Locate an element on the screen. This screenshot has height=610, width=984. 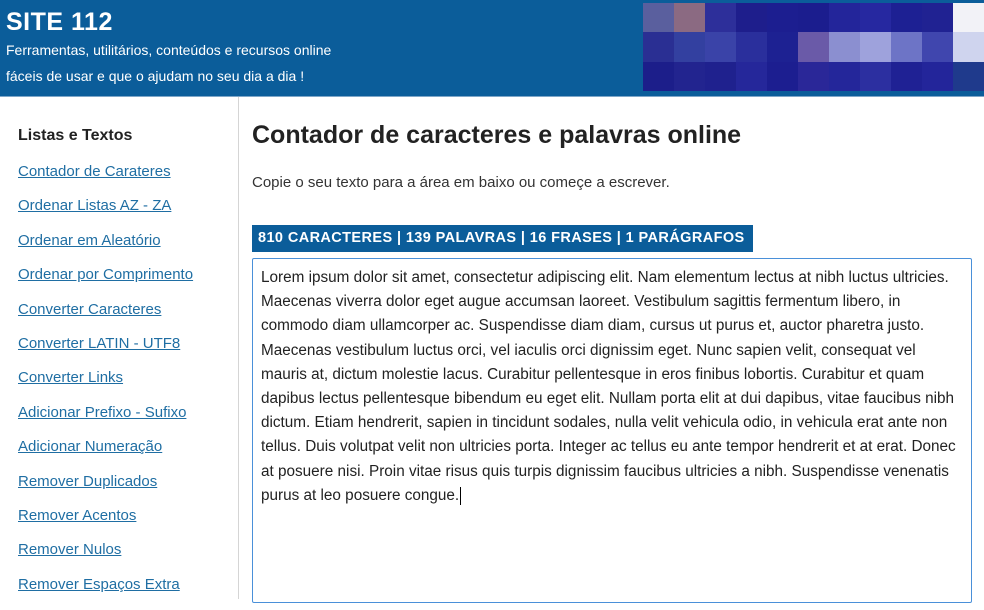
sidebar-item: Remover Duplicados is located at coordinates (105, 490).